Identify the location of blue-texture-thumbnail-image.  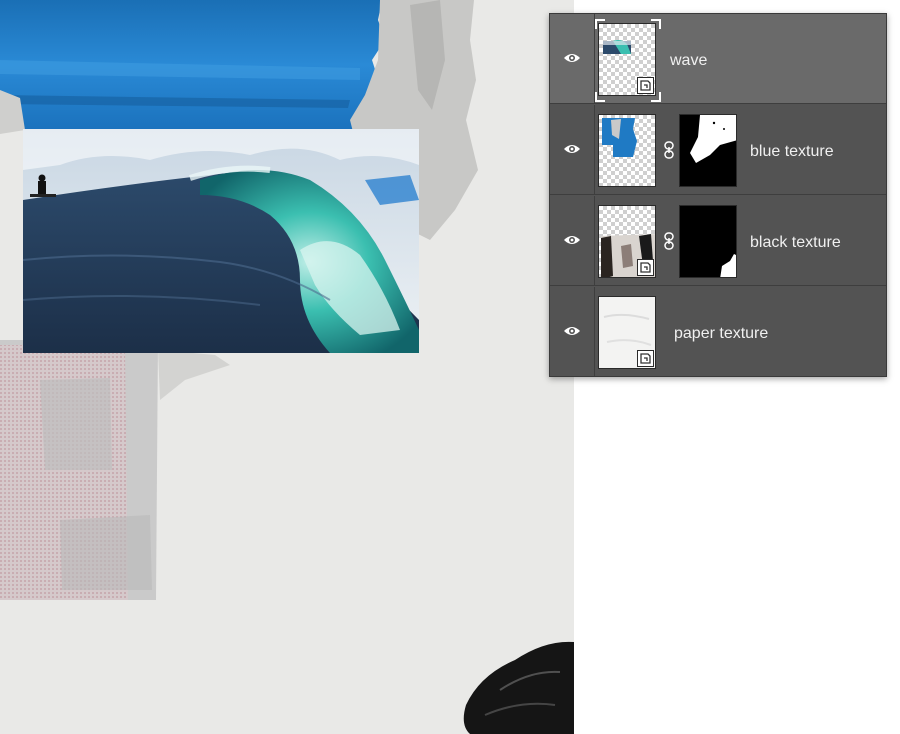
(619, 137).